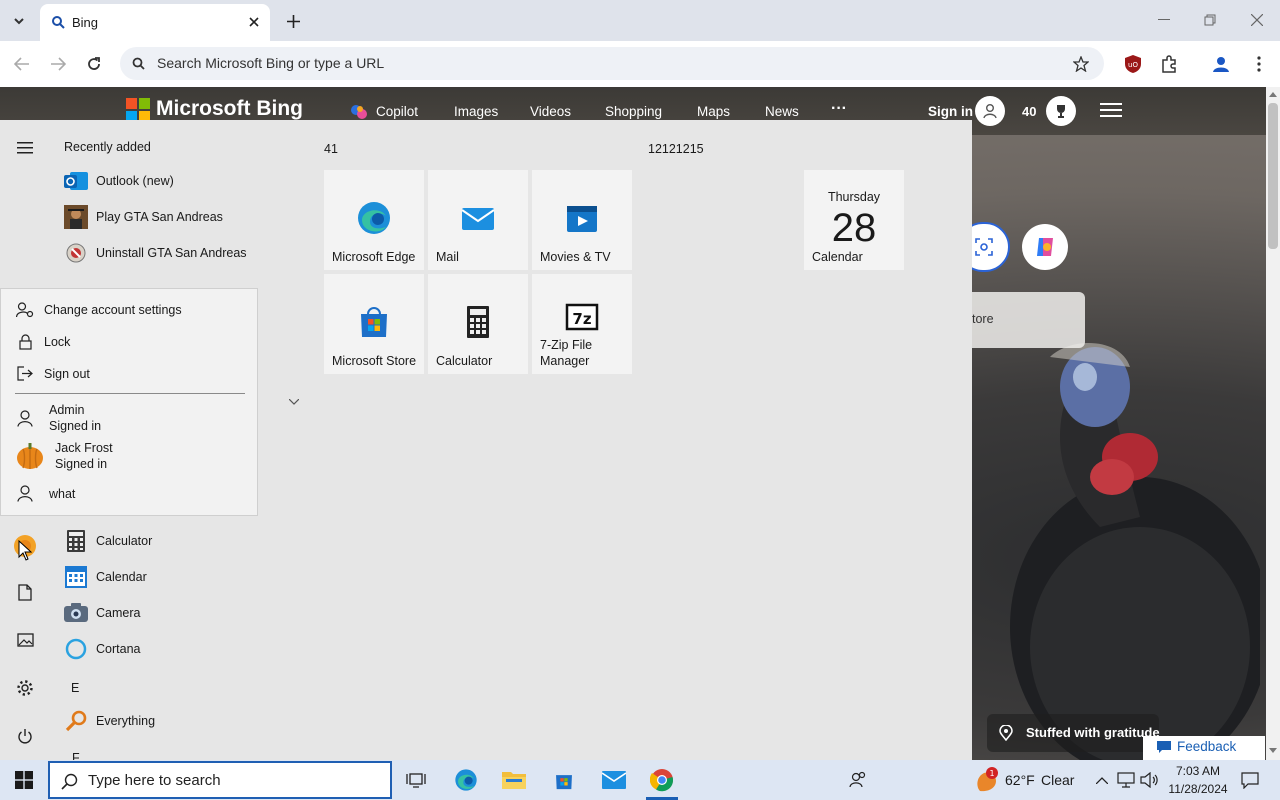  Describe the element at coordinates (58, 64) in the screenshot. I see `forward-icon` at that location.